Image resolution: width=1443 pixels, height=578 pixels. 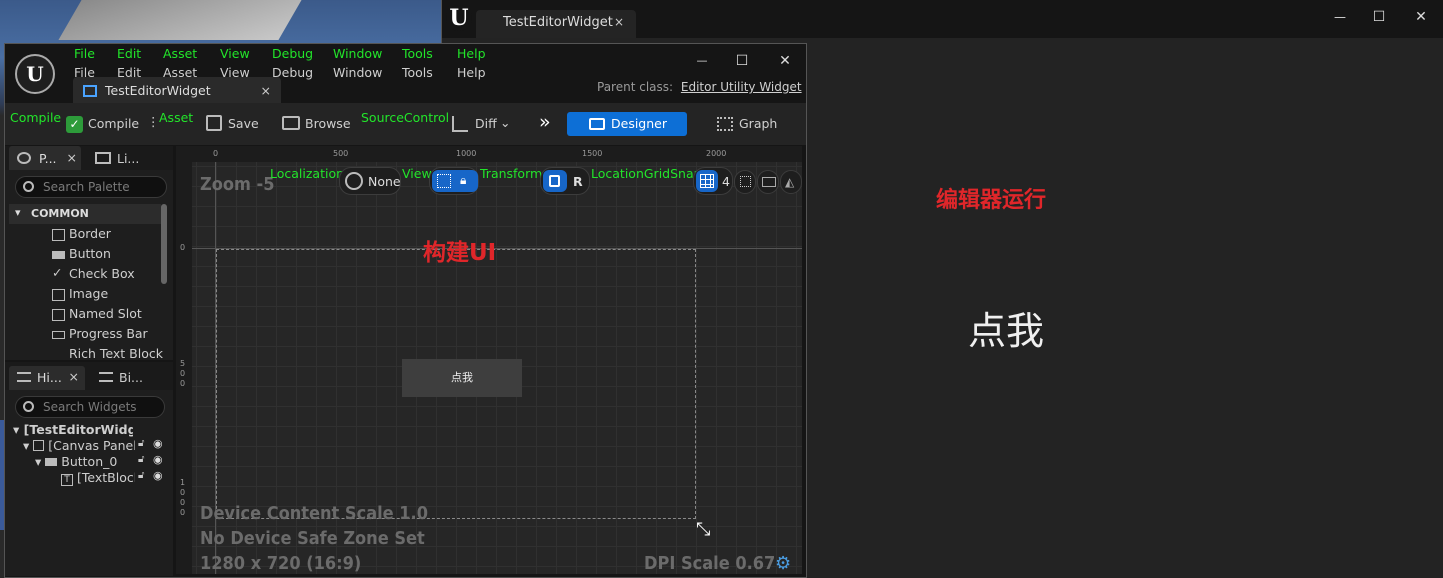 I want to click on tab-palette: P... ×, so click(x=45, y=158).